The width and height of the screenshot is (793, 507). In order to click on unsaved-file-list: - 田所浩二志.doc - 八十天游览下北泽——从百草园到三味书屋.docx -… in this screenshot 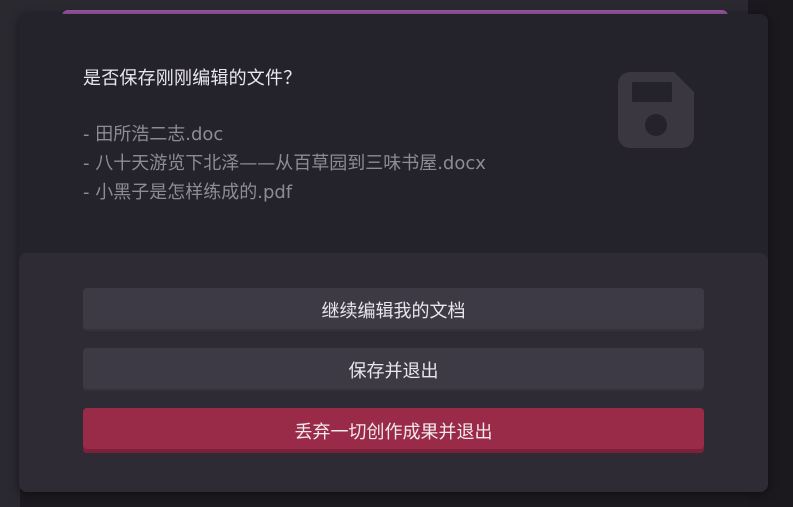, I will do `click(284, 163)`.